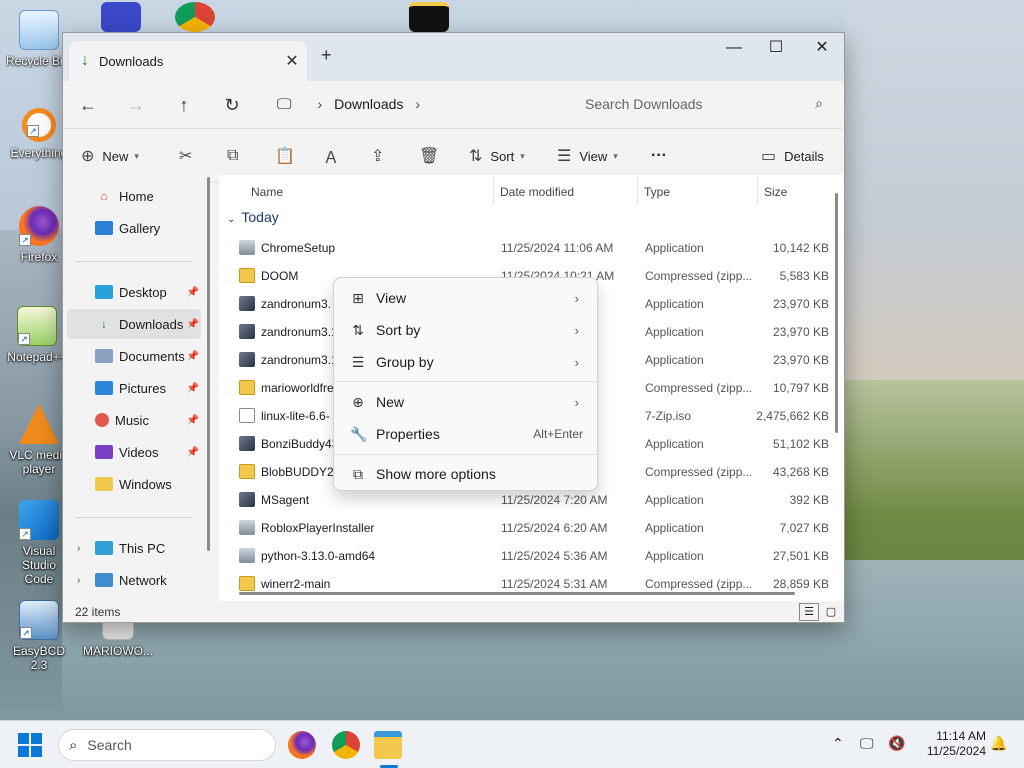 The image size is (1024, 768). I want to click on sidebar-scrollbar, so click(208, 364).